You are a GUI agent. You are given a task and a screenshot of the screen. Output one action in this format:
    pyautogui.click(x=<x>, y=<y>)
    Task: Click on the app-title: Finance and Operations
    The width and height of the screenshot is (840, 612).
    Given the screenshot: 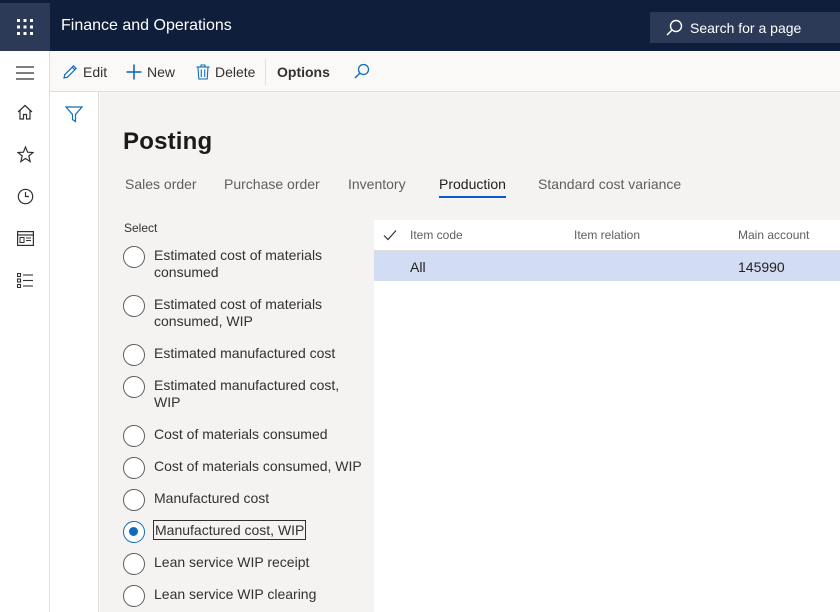 What is the action you would take?
    pyautogui.click(x=146, y=26)
    